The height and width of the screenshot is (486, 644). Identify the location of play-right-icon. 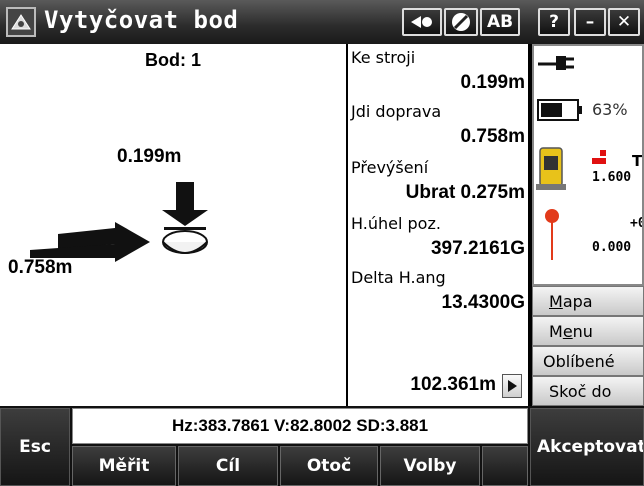
(512, 386).